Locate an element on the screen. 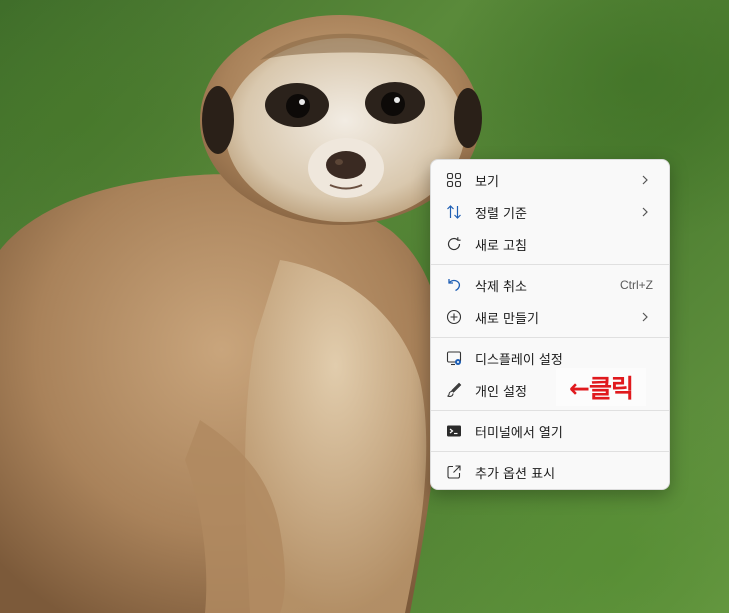 The image size is (729, 613). undo-icon is located at coordinates (454, 285).